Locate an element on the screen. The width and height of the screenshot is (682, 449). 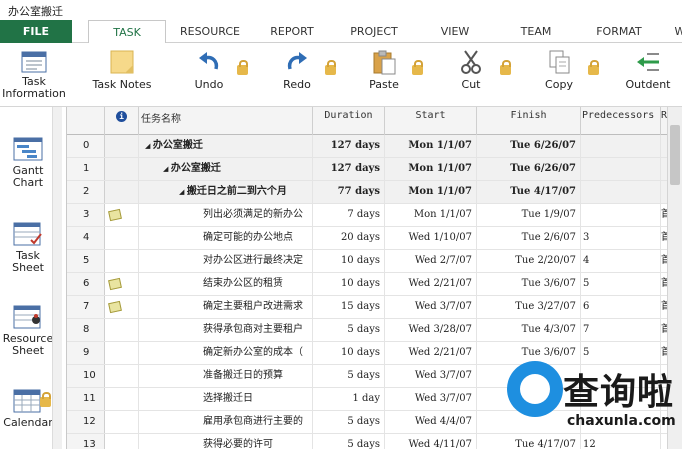
task-name-cell: 列出必须满足的新办公 is located at coordinates (226, 215).